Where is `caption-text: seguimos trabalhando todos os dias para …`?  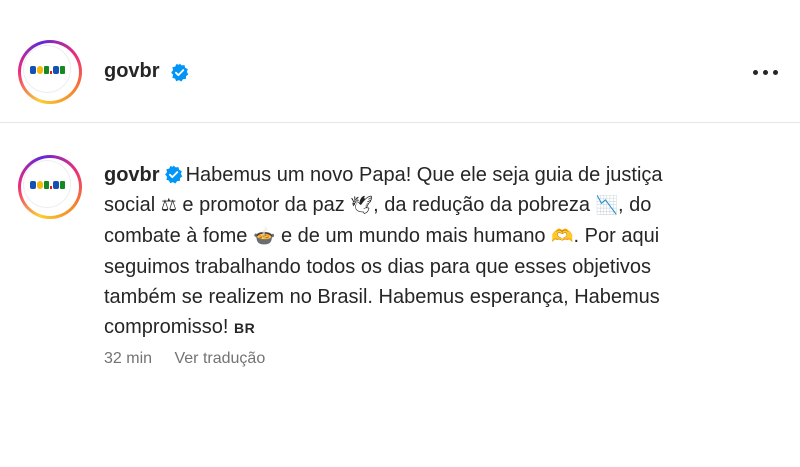 caption-text: seguimos trabalhando todos os dias para … is located at coordinates (378, 267).